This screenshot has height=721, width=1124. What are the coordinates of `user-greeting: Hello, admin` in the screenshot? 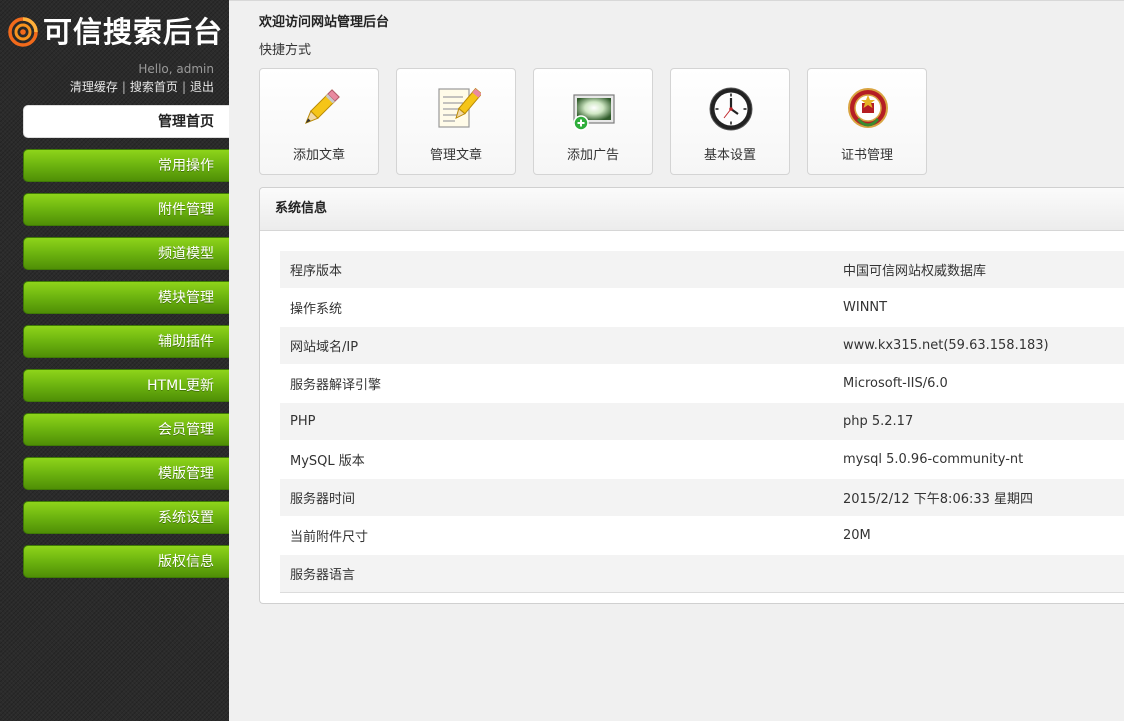 It's located at (176, 69).